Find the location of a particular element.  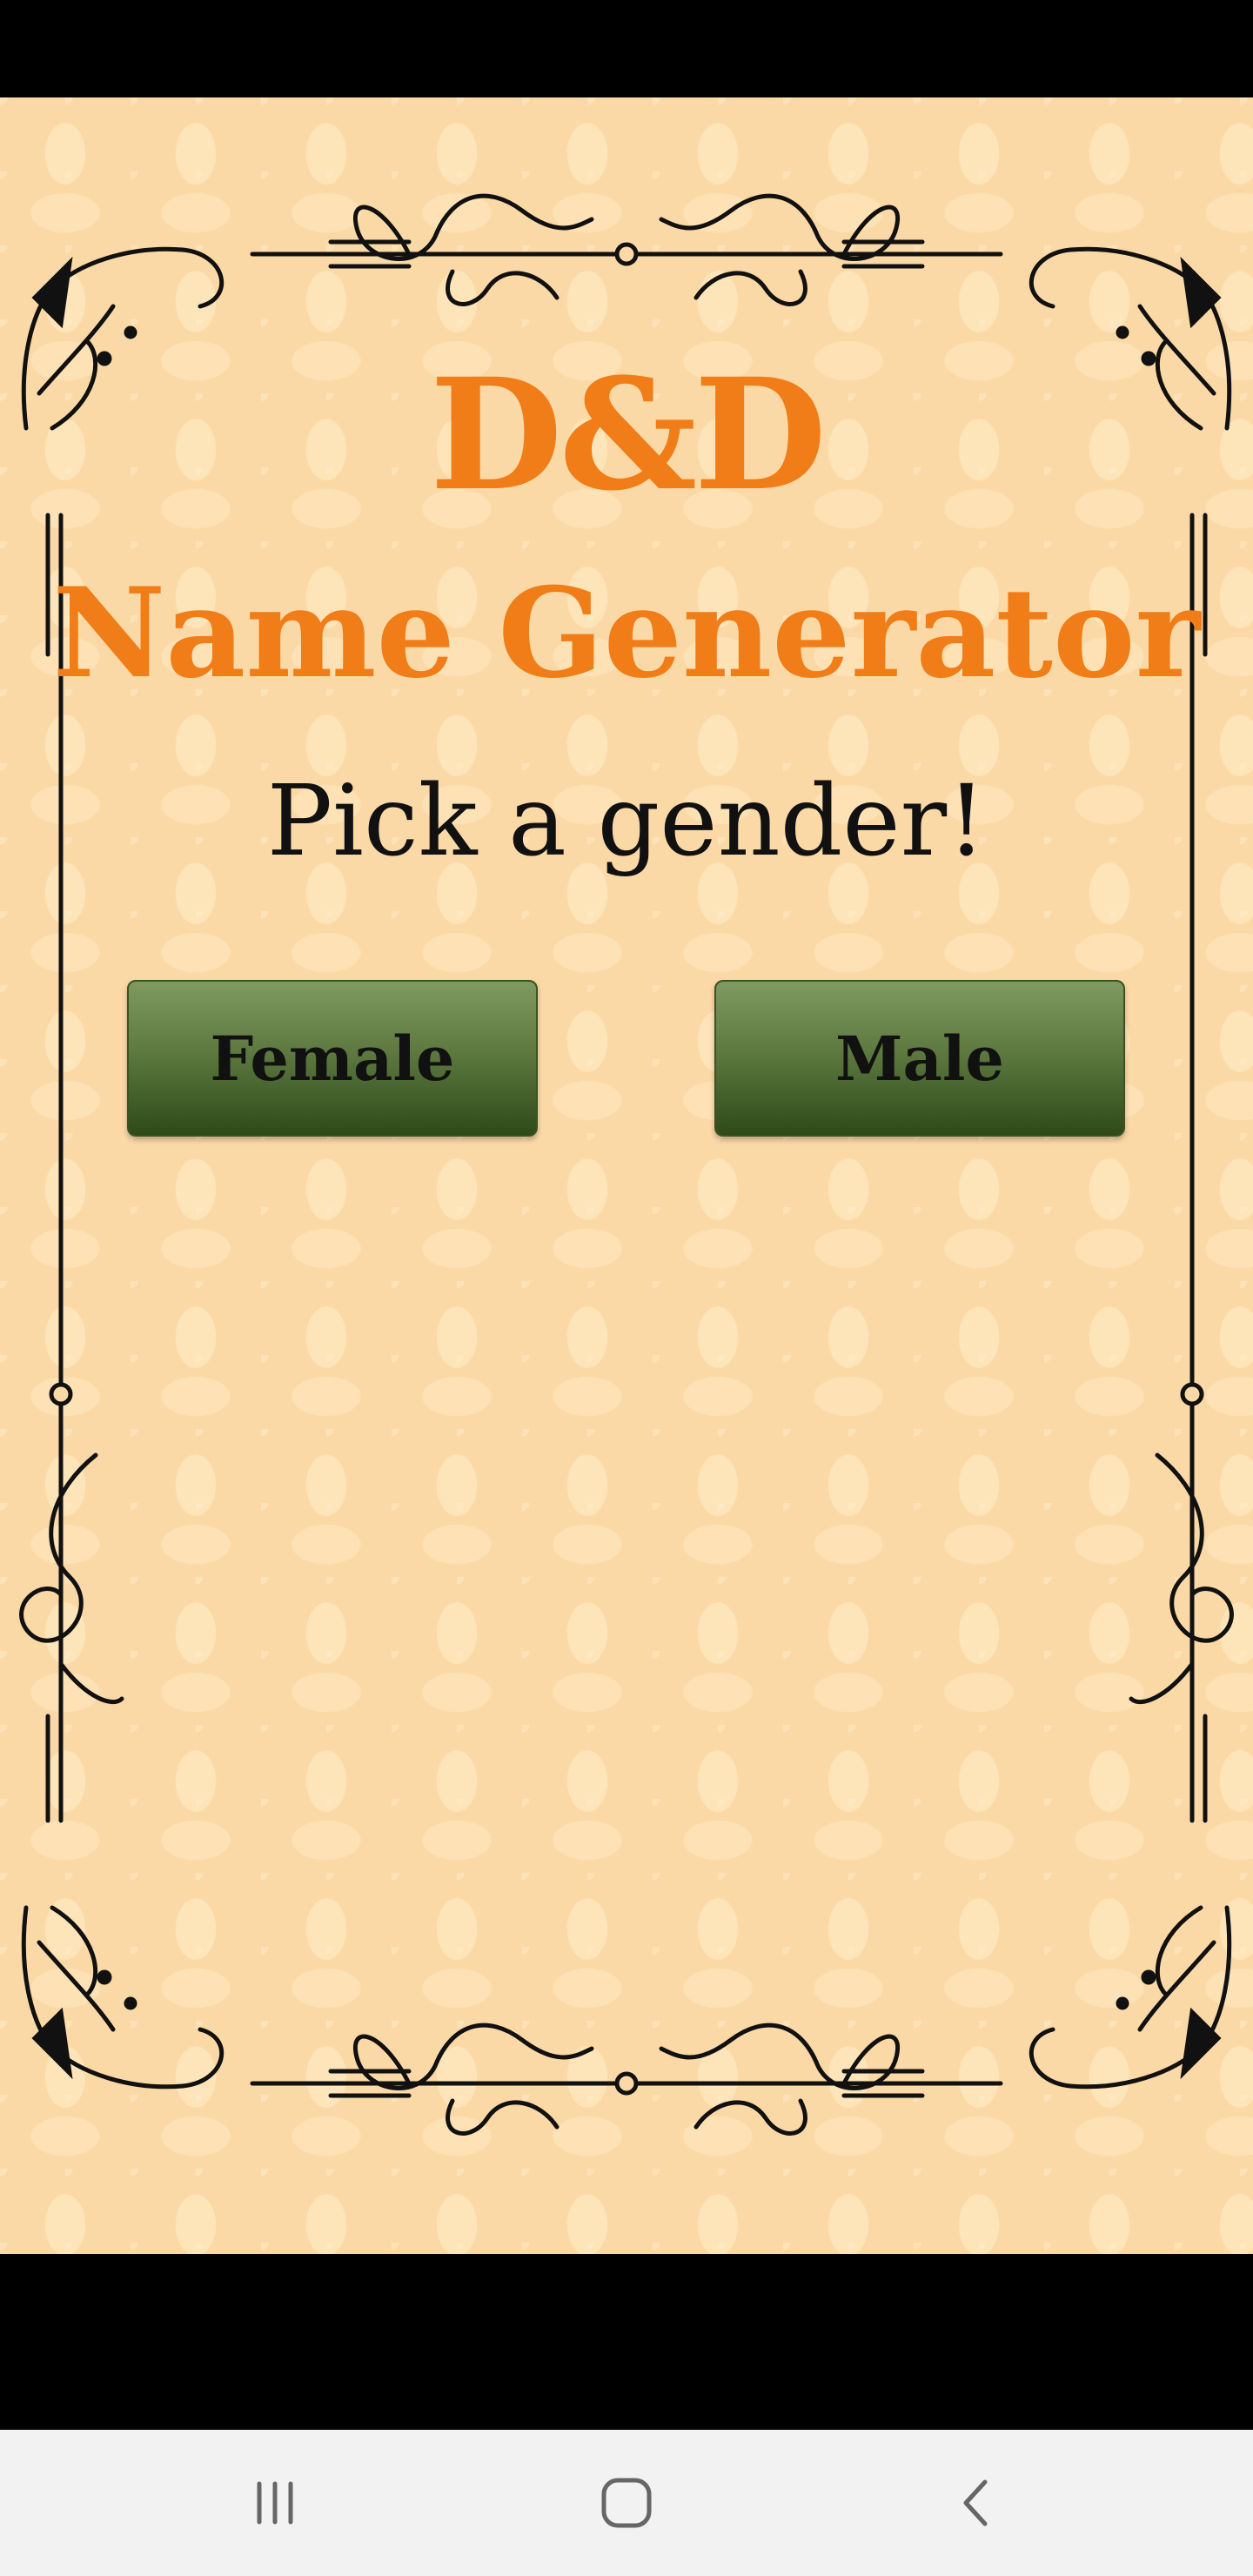

top-flourish is located at coordinates (626, 250).